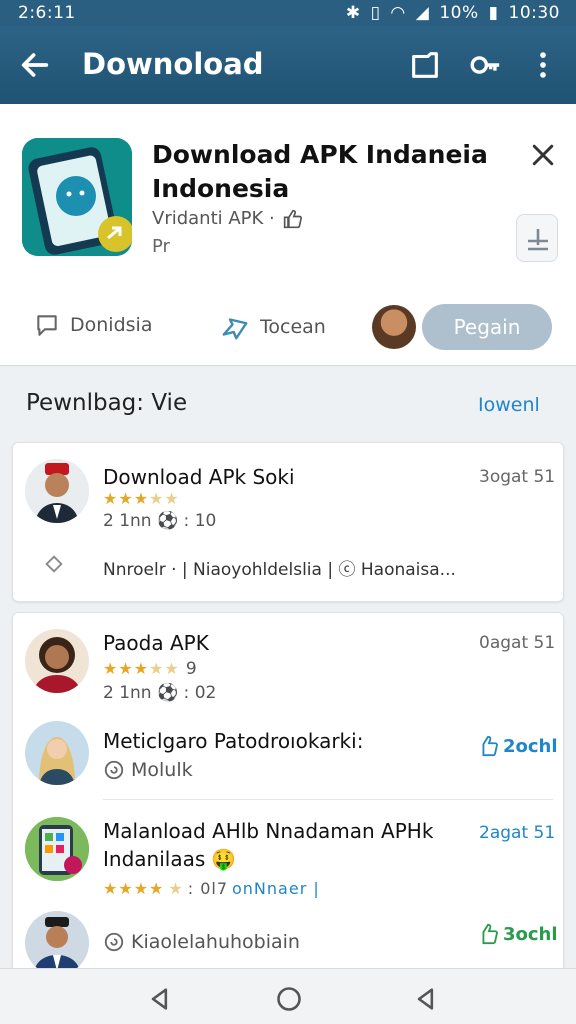 The height and width of the screenshot is (1024, 576). What do you see at coordinates (160, 521) in the screenshot?
I see `item-meta: 2 1nn ⚽ : 10` at bounding box center [160, 521].